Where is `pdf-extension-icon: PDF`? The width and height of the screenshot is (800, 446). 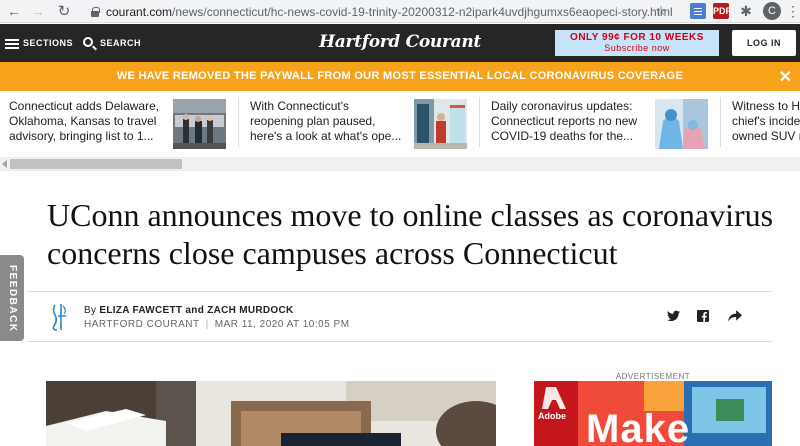
pdf-extension-icon: PDF is located at coordinates (722, 11).